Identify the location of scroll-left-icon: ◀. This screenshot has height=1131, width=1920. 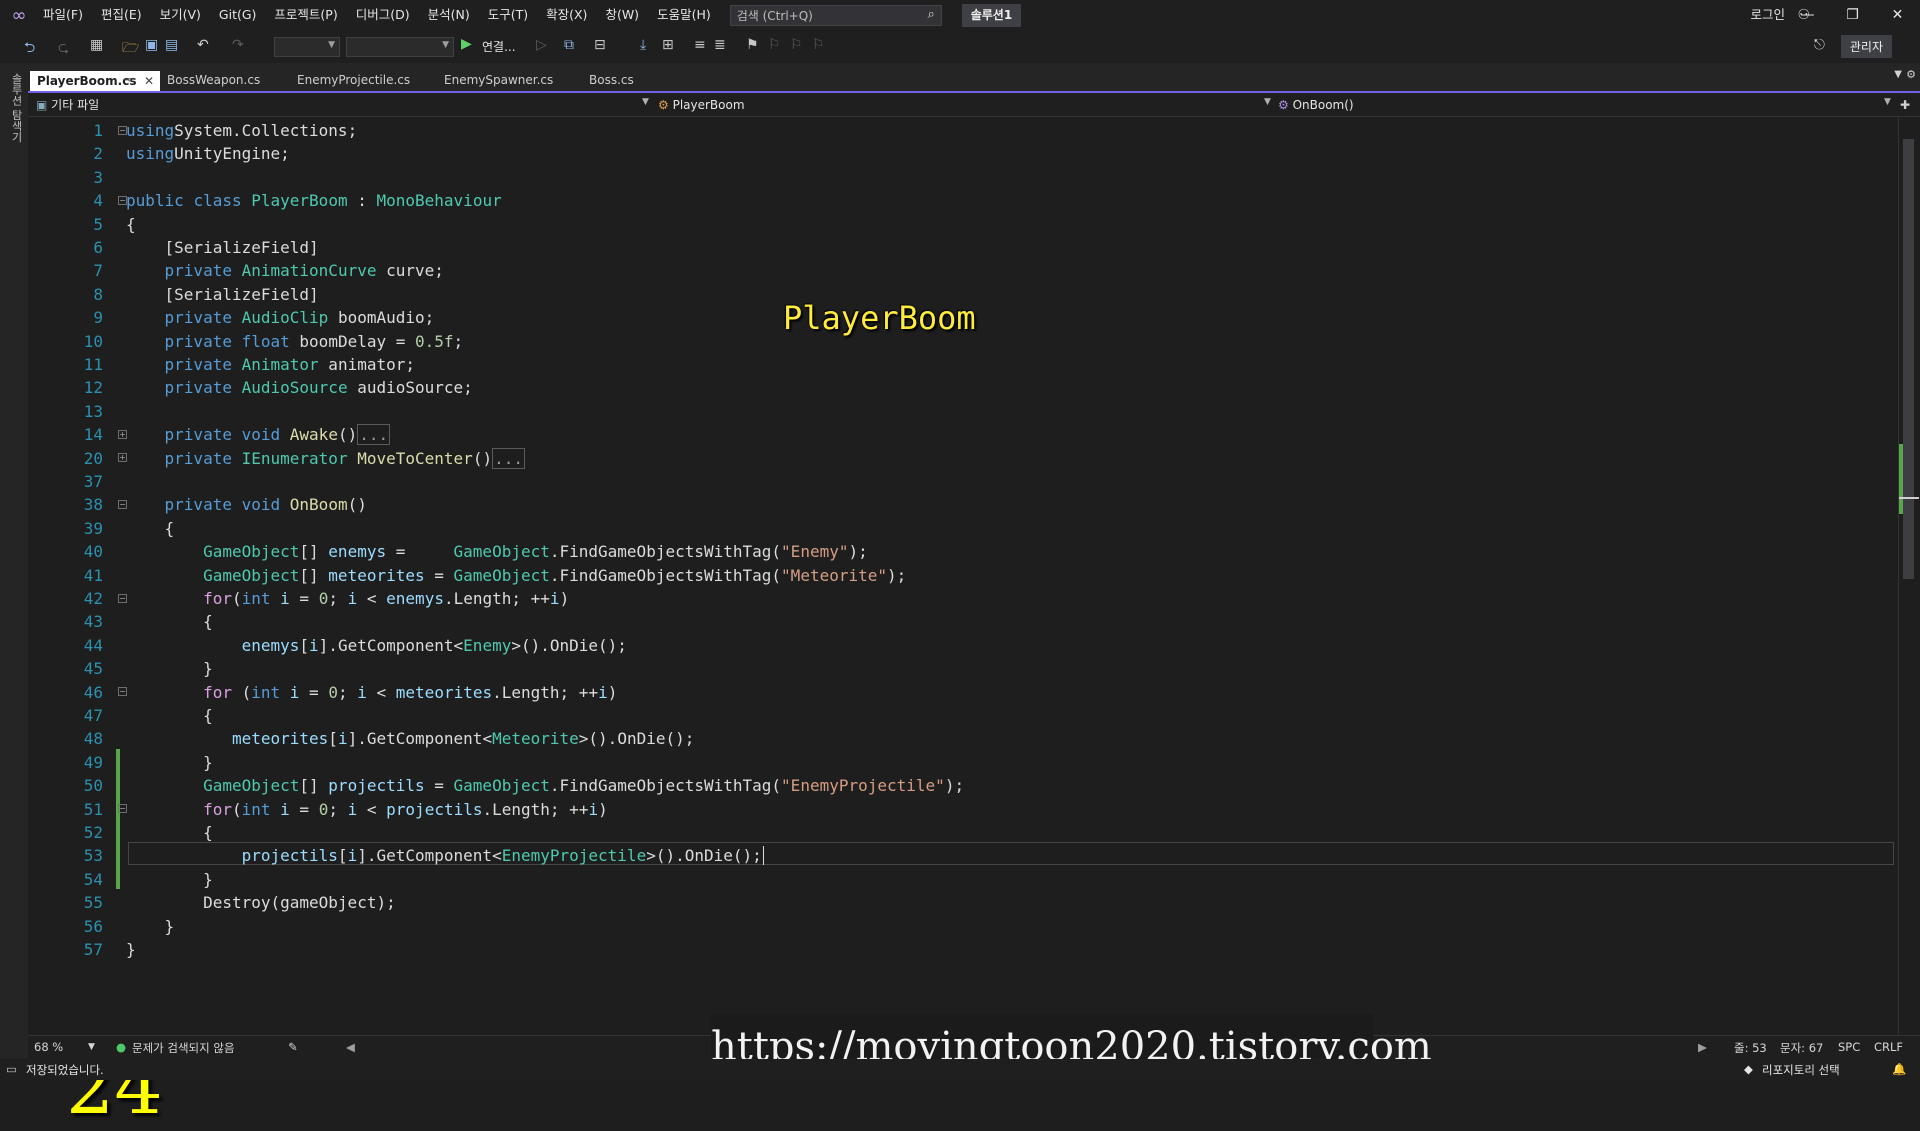
(350, 1047).